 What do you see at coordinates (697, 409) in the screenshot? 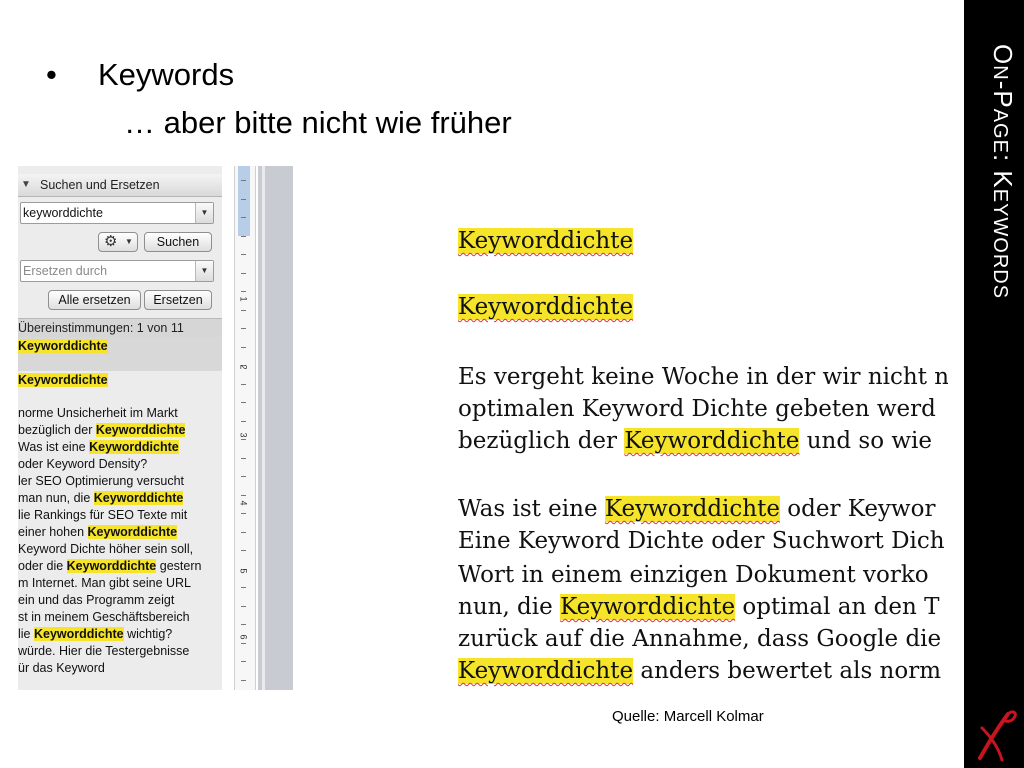
I see `document-line: optimalen Keyword Dichte gebeten werd` at bounding box center [697, 409].